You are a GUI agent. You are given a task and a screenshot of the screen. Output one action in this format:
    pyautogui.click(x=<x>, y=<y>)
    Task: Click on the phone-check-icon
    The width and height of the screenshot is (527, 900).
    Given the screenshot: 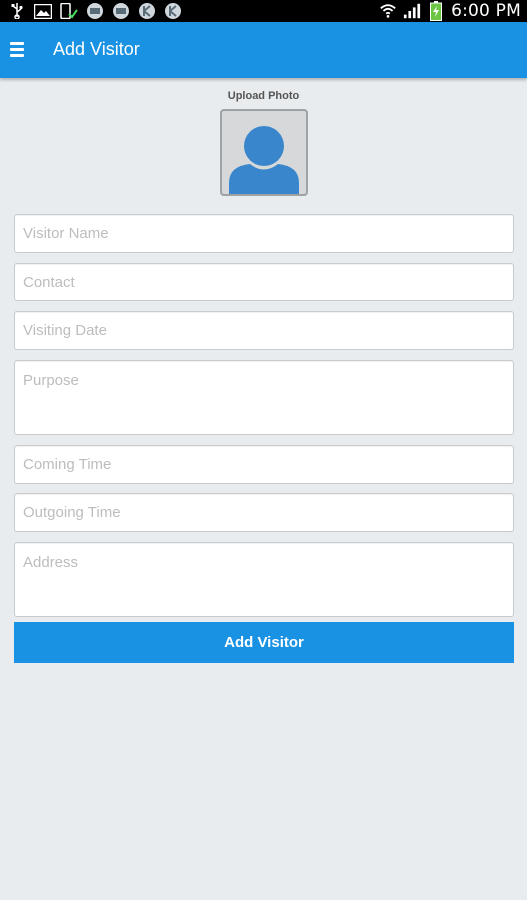 What is the action you would take?
    pyautogui.click(x=69, y=11)
    